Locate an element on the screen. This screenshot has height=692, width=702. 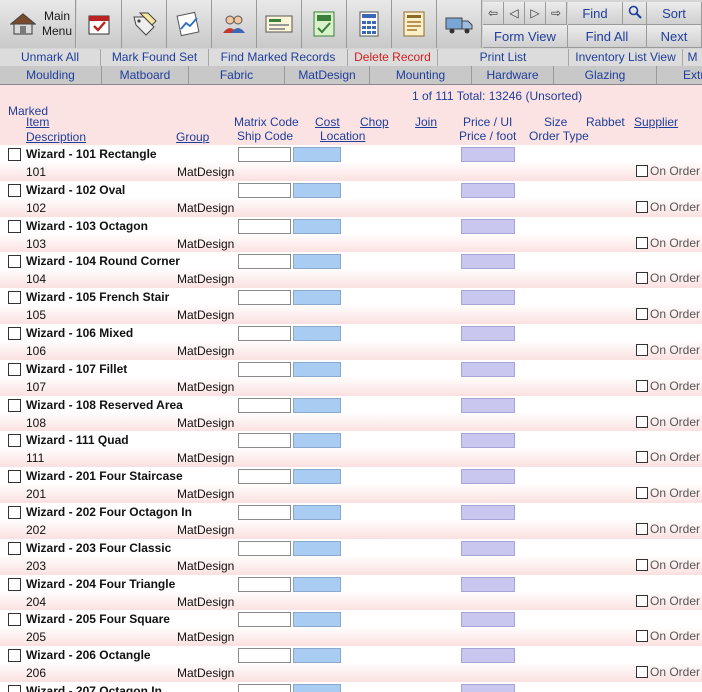
tab-fabric: Fabric is located at coordinates (237, 75).